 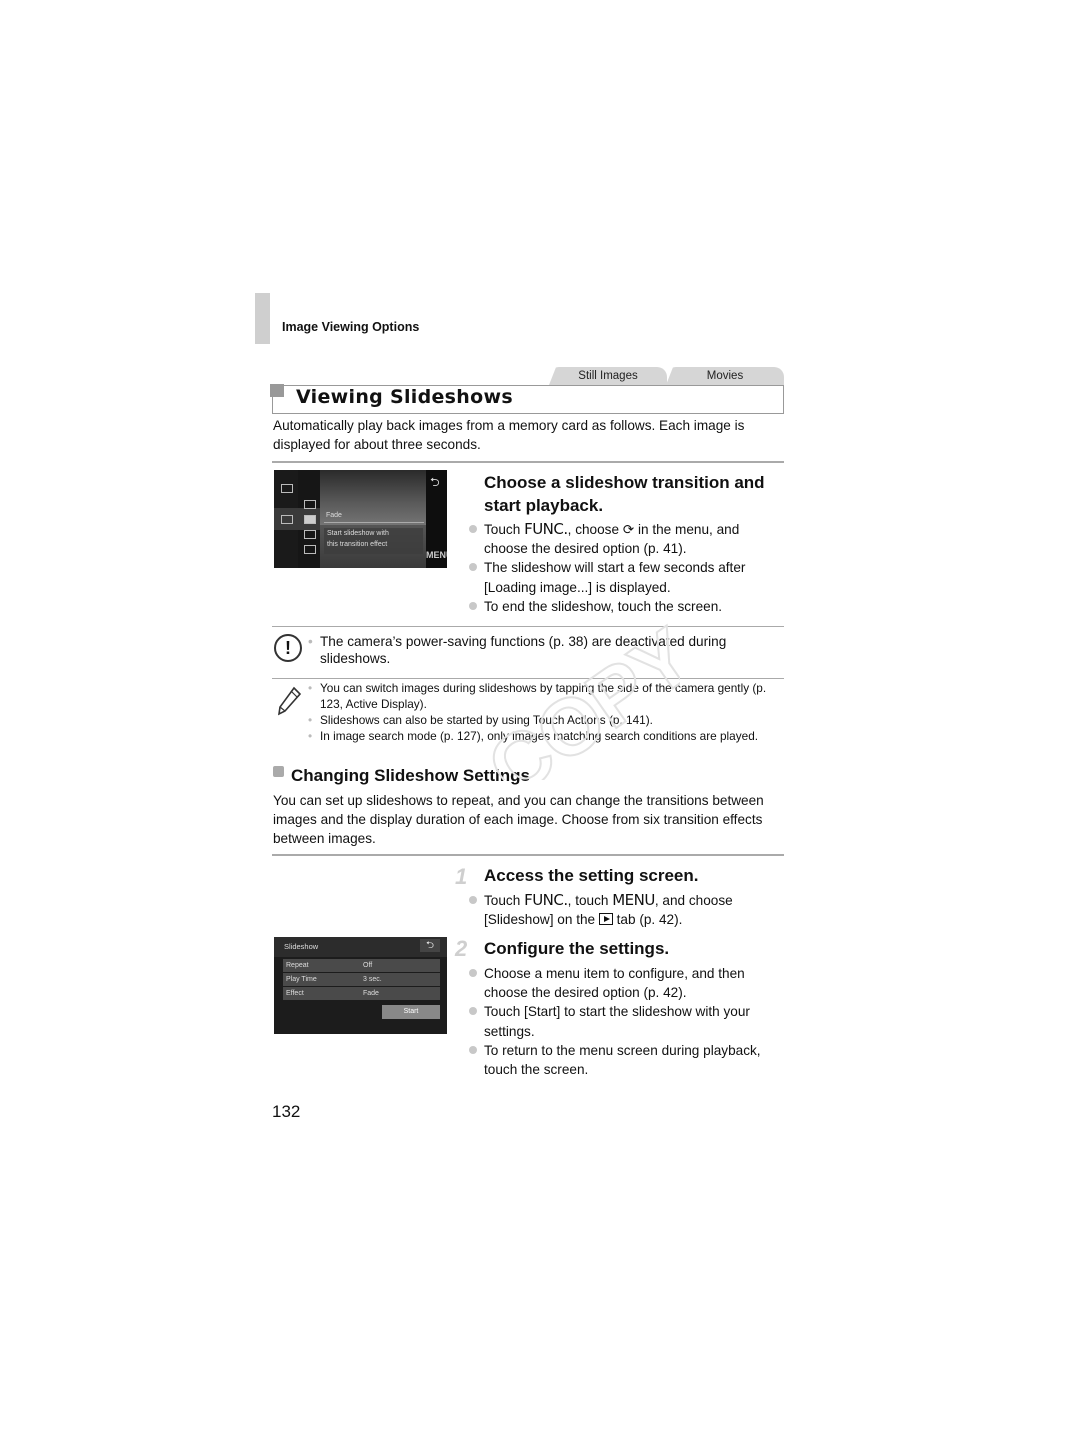 What do you see at coordinates (310, 504) in the screenshot?
I see `transition-off-icon` at bounding box center [310, 504].